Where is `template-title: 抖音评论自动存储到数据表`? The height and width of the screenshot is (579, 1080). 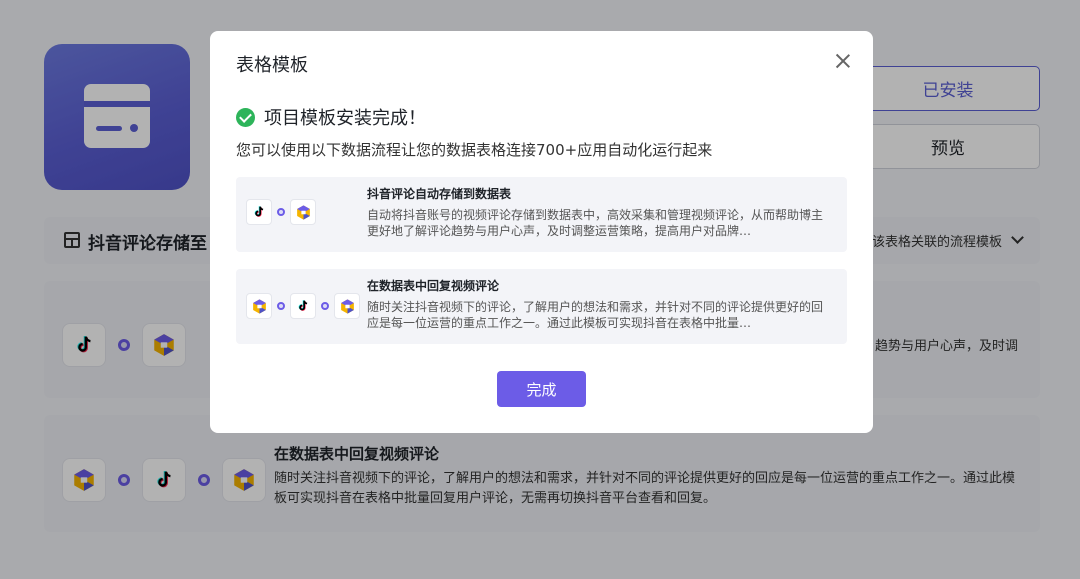
template-title: 抖音评论自动存储到数据表 is located at coordinates (439, 194).